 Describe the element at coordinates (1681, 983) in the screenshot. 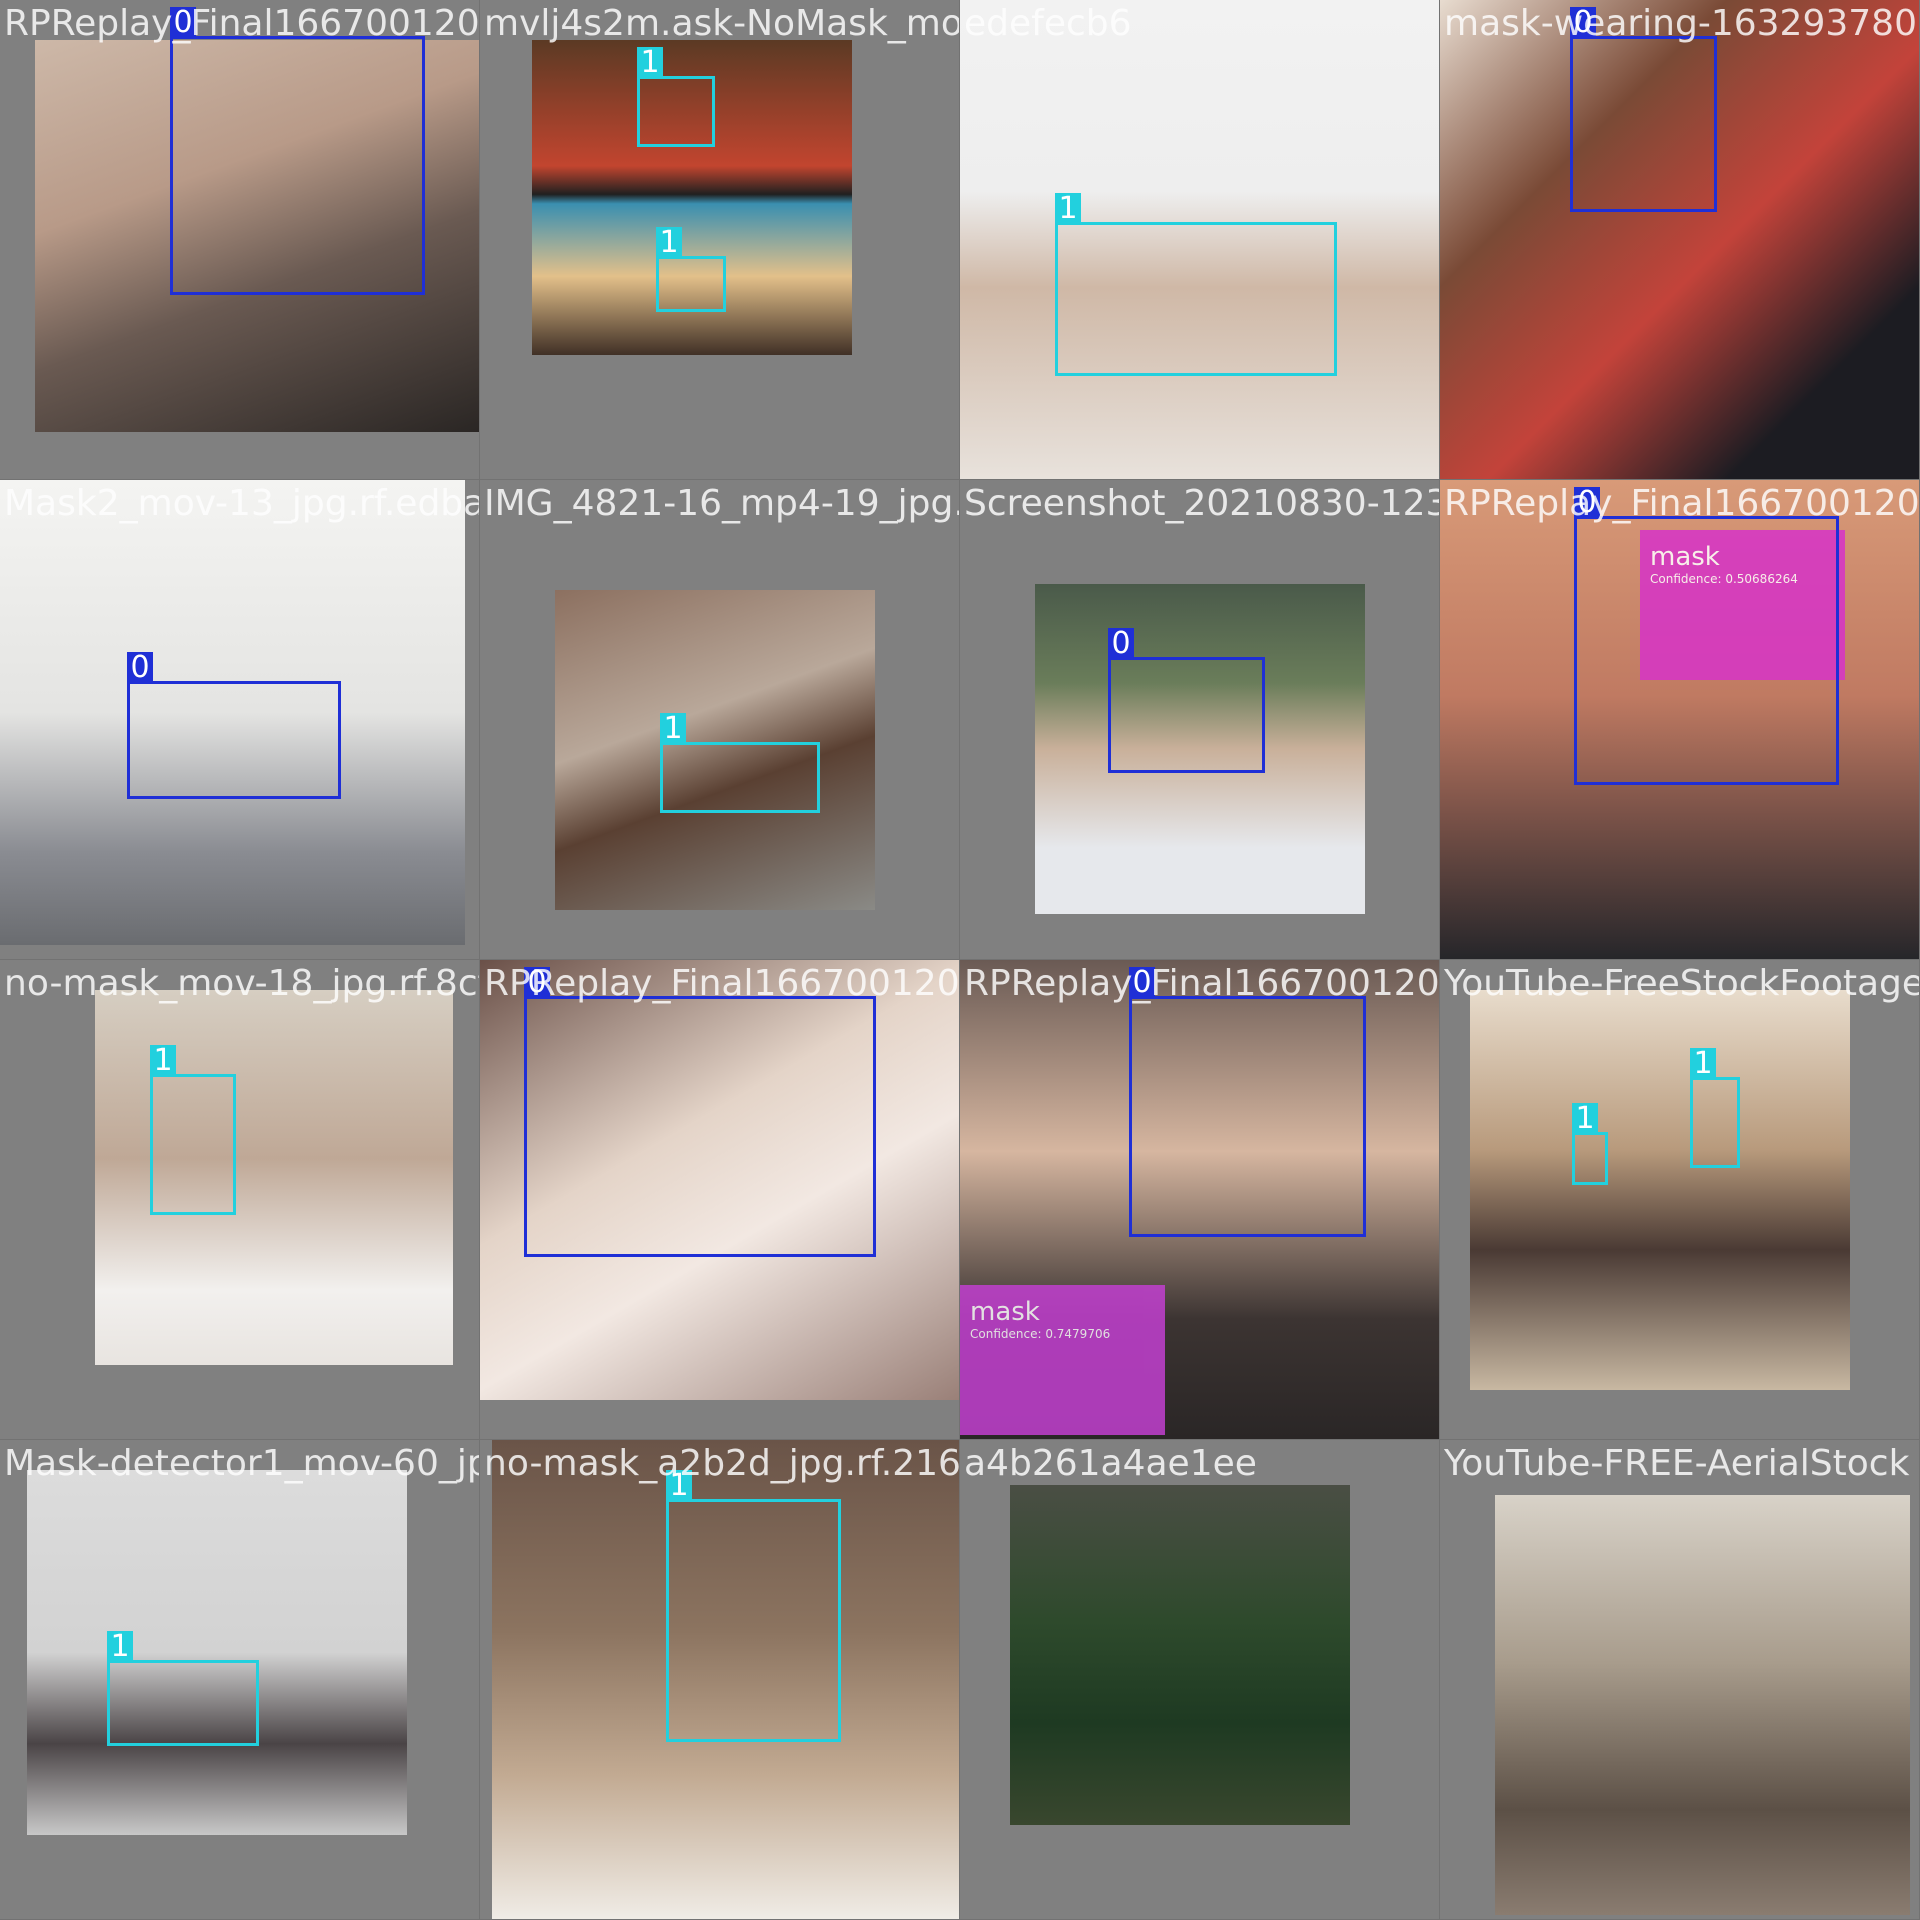

I see `tile-caption: YouTube-FreeStockFootage` at that location.